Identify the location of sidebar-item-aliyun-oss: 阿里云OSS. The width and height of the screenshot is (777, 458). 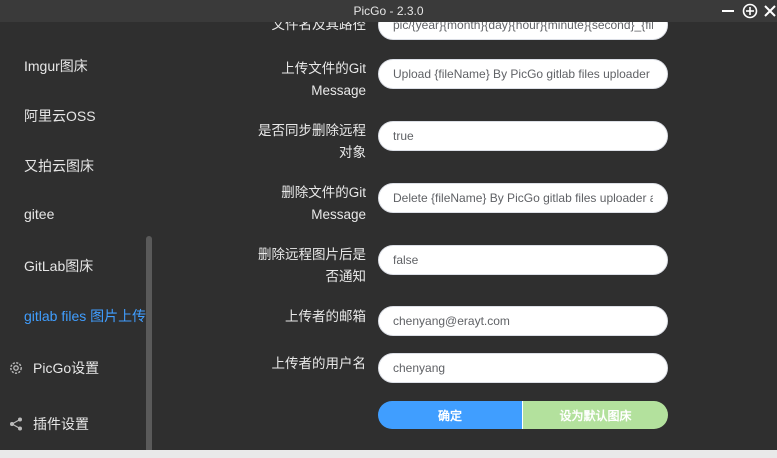
(60, 116).